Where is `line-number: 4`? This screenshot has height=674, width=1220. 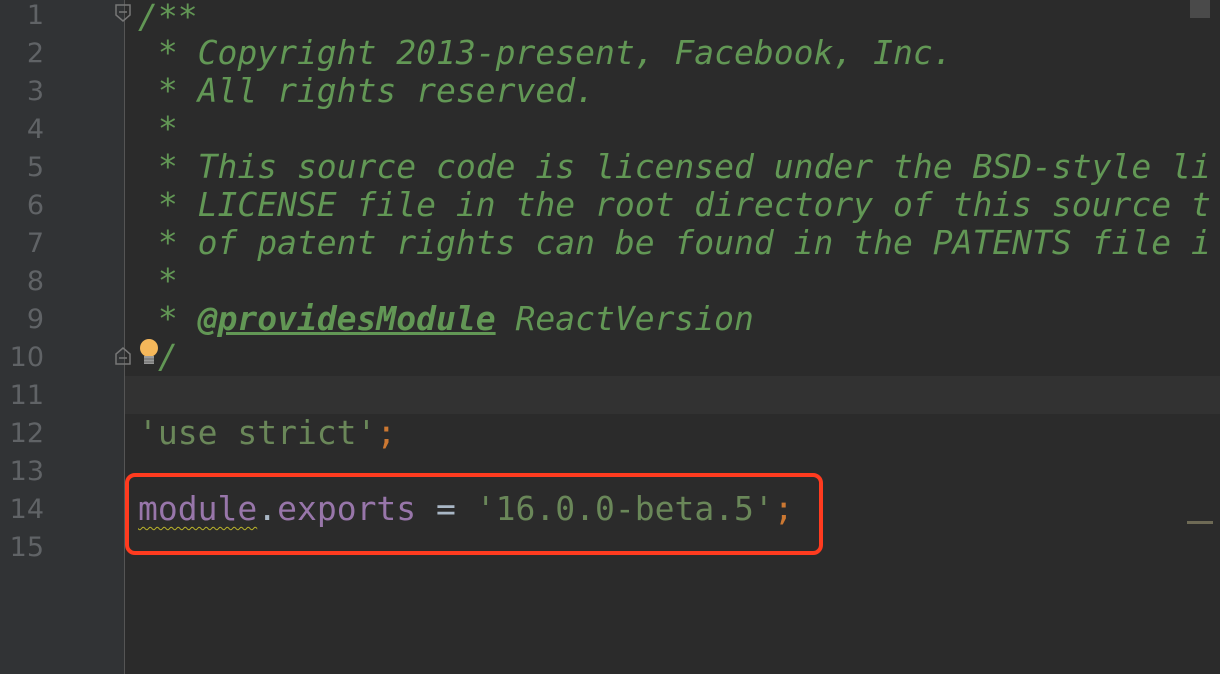
line-number: 4 is located at coordinates (35, 129).